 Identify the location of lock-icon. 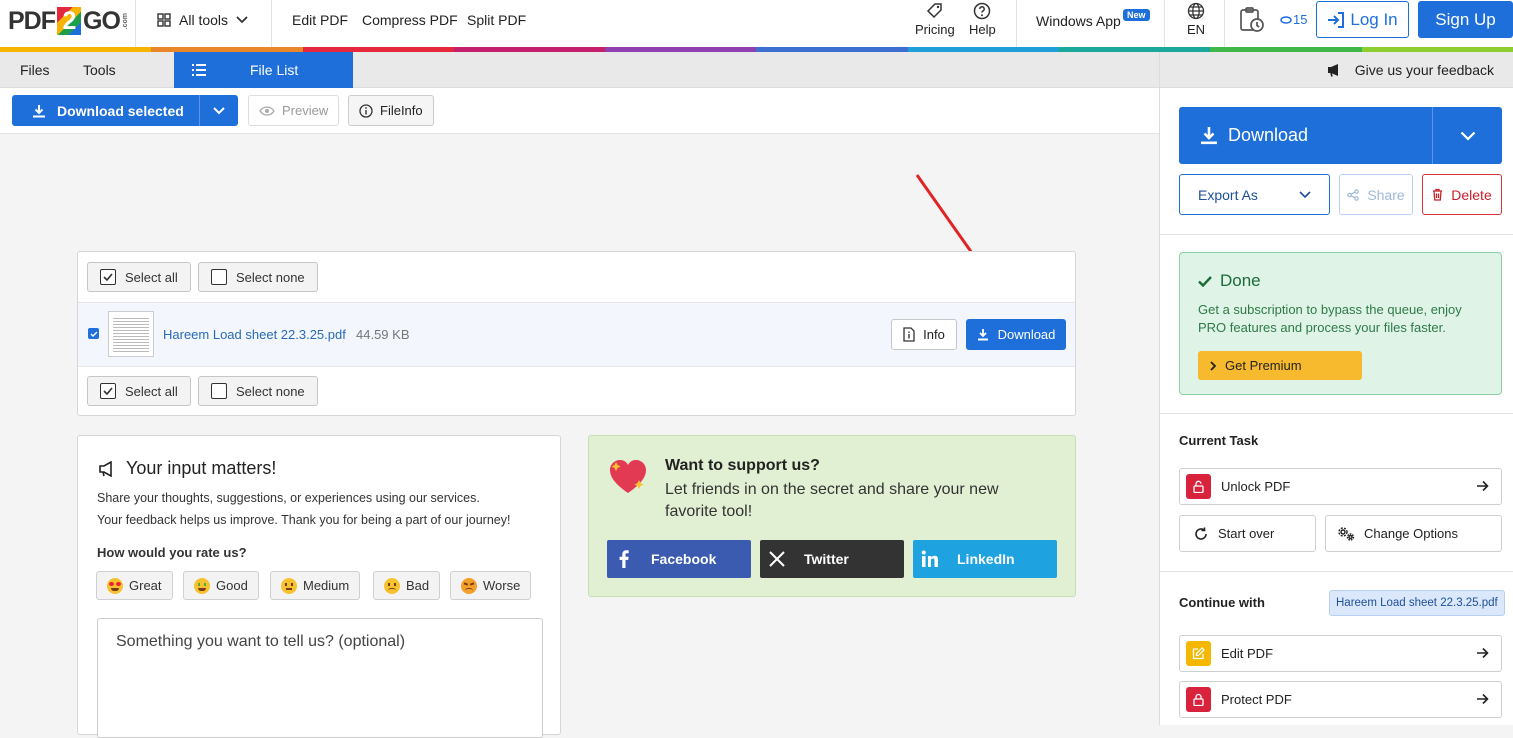
(1198, 699).